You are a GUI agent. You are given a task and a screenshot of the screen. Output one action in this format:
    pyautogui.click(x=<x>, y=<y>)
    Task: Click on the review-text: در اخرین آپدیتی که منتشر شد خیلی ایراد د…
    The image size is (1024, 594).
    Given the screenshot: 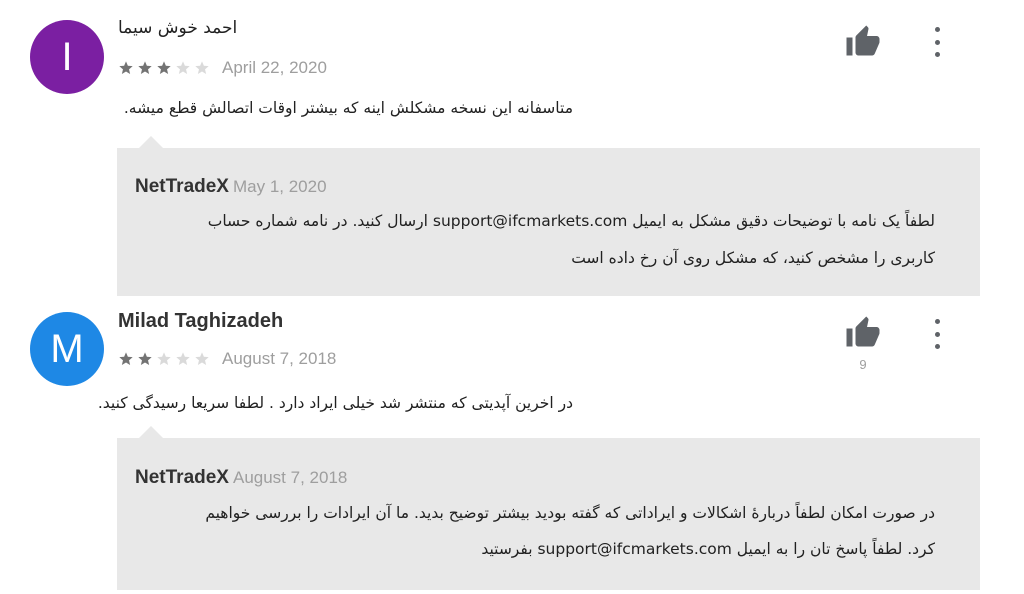 What is the action you would take?
    pyautogui.click(x=335, y=403)
    